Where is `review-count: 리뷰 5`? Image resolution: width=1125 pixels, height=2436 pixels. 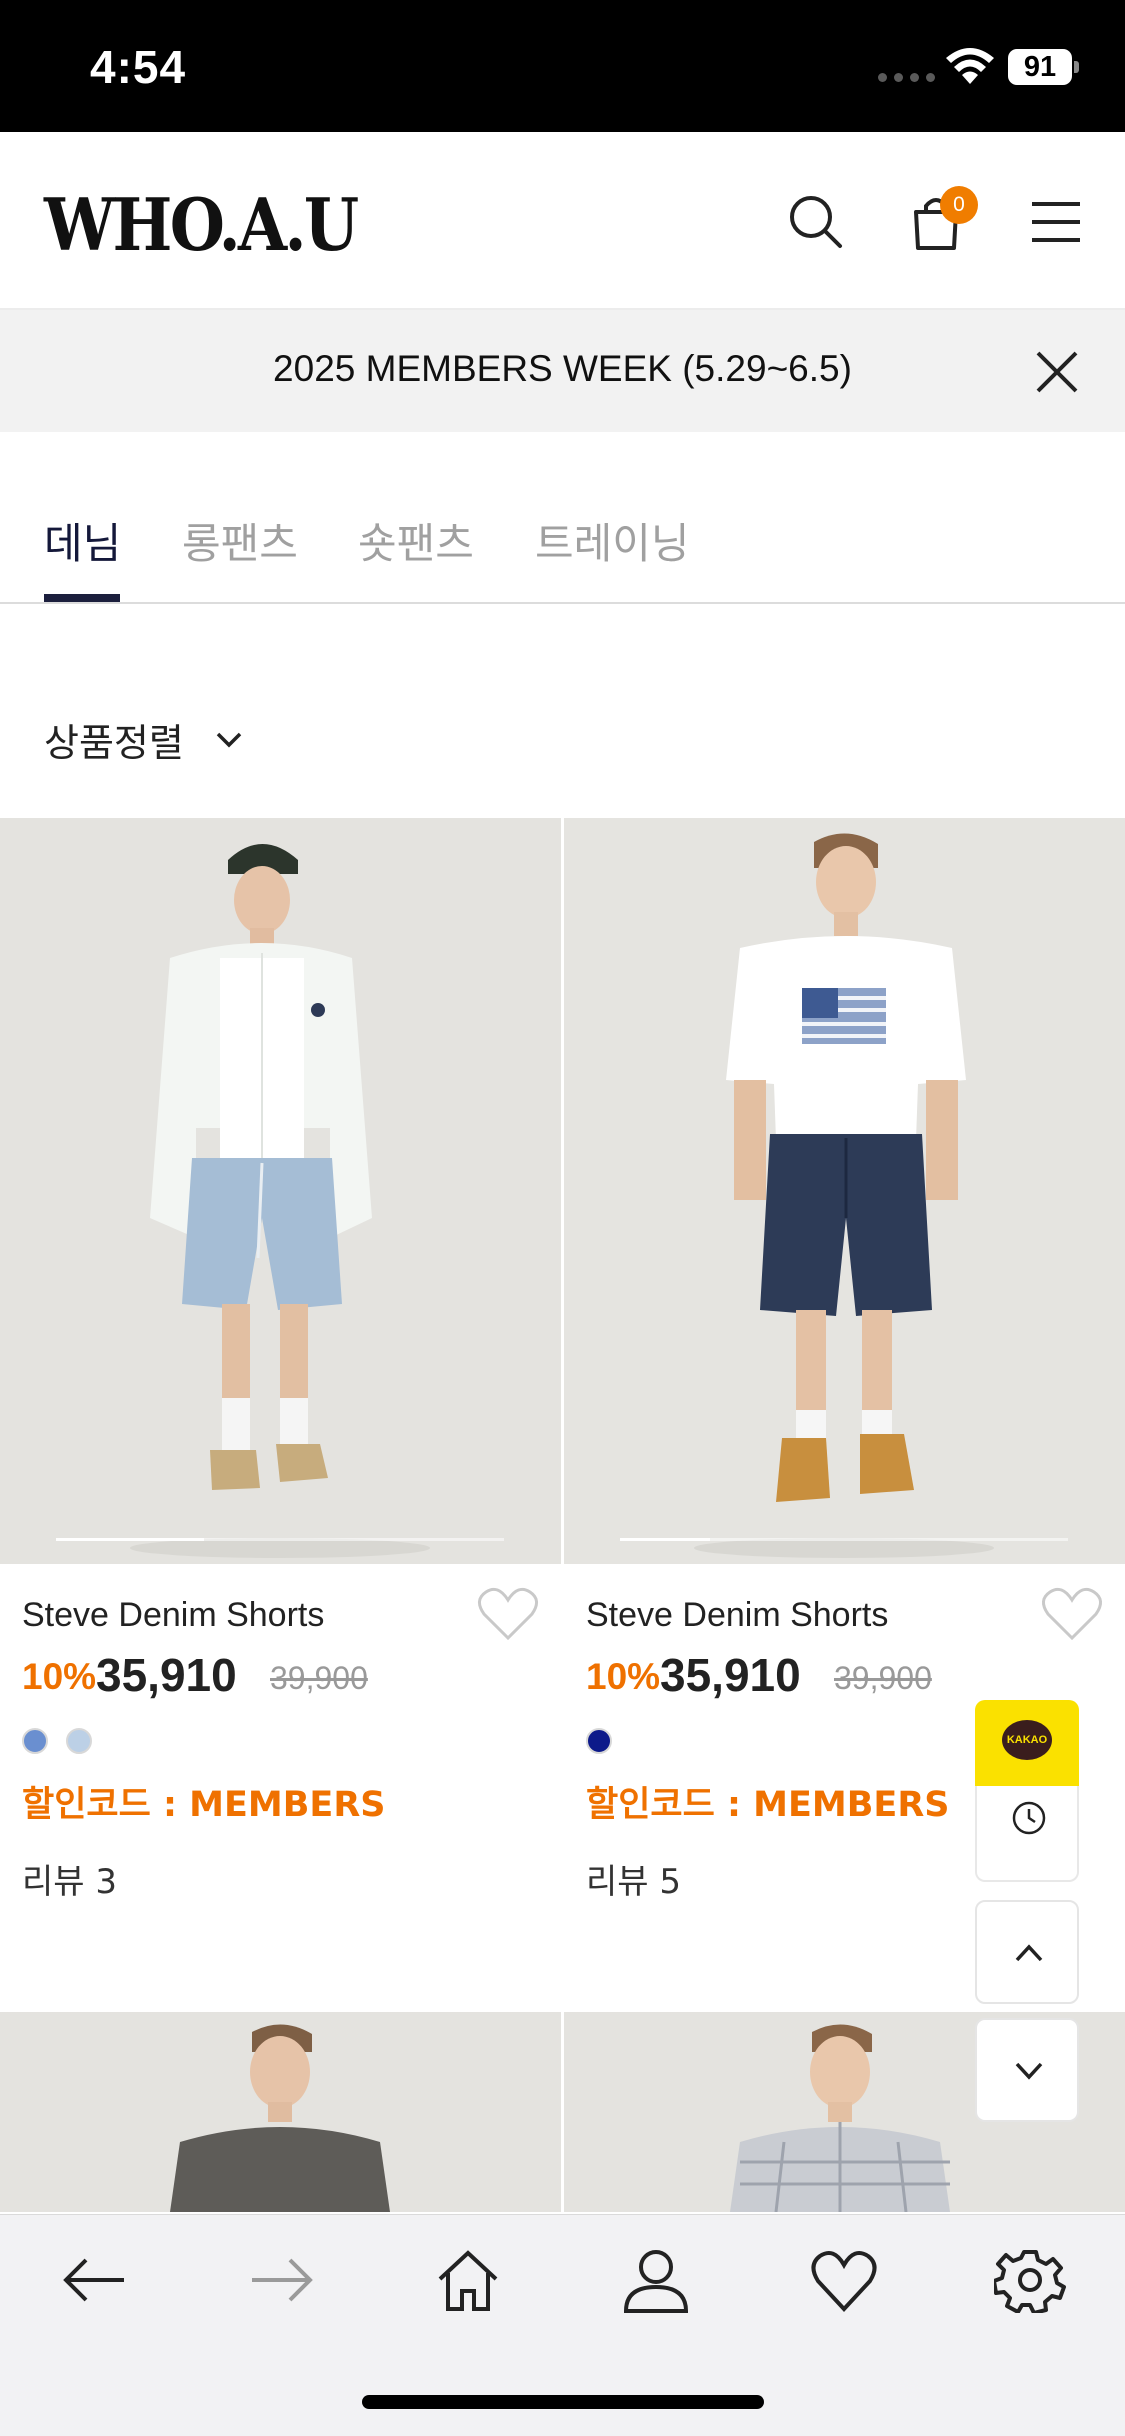
review-count: 리뷰 5 is located at coordinates (633, 1882).